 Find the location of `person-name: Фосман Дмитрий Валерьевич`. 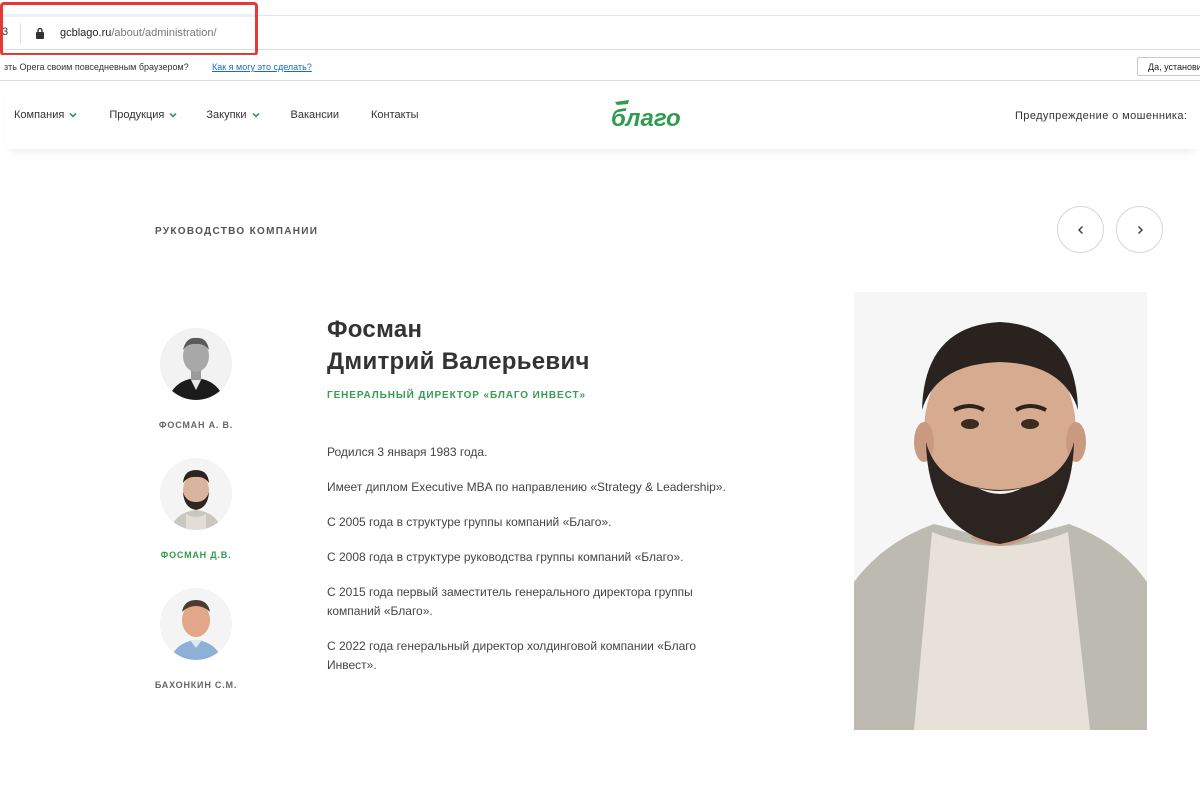

person-name: Фосман Дмитрий Валерьевич is located at coordinates (458, 346).